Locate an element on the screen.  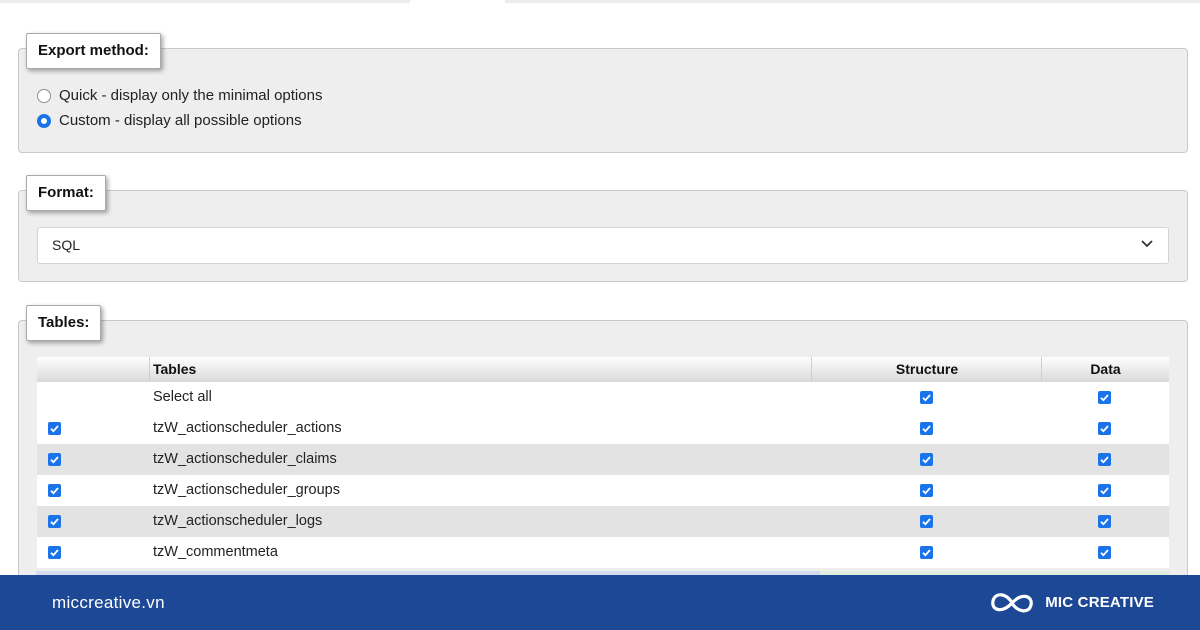
table-row: tzW_actionscheduler_actions is located at coordinates (603, 428).